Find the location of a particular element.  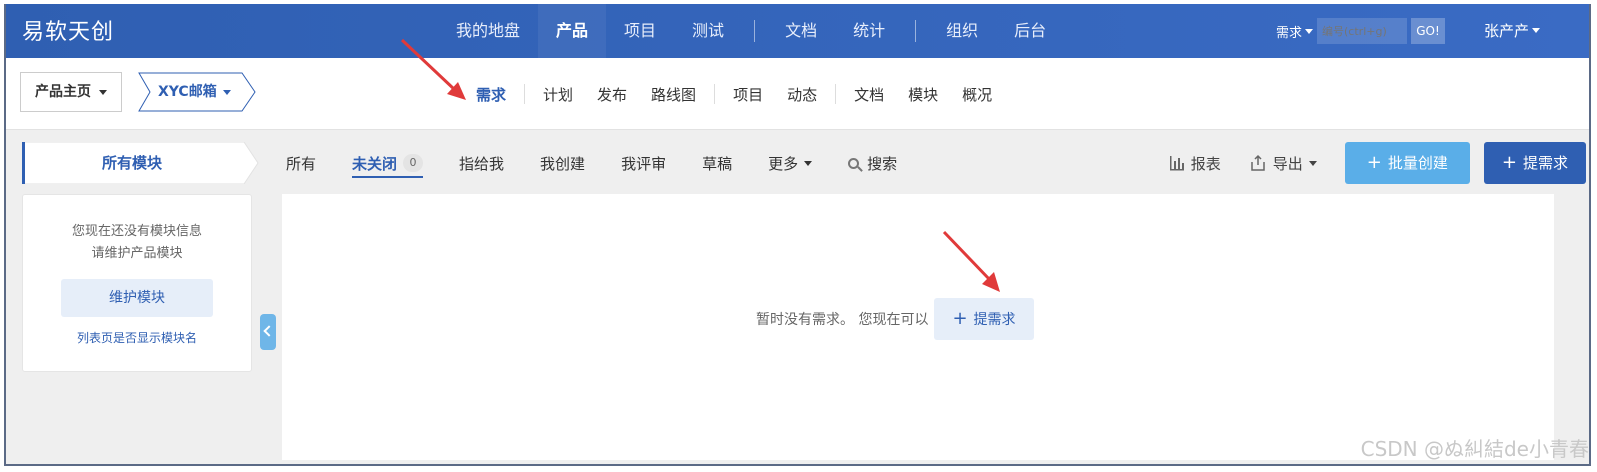

bar-chart-icon is located at coordinates (1176, 163).